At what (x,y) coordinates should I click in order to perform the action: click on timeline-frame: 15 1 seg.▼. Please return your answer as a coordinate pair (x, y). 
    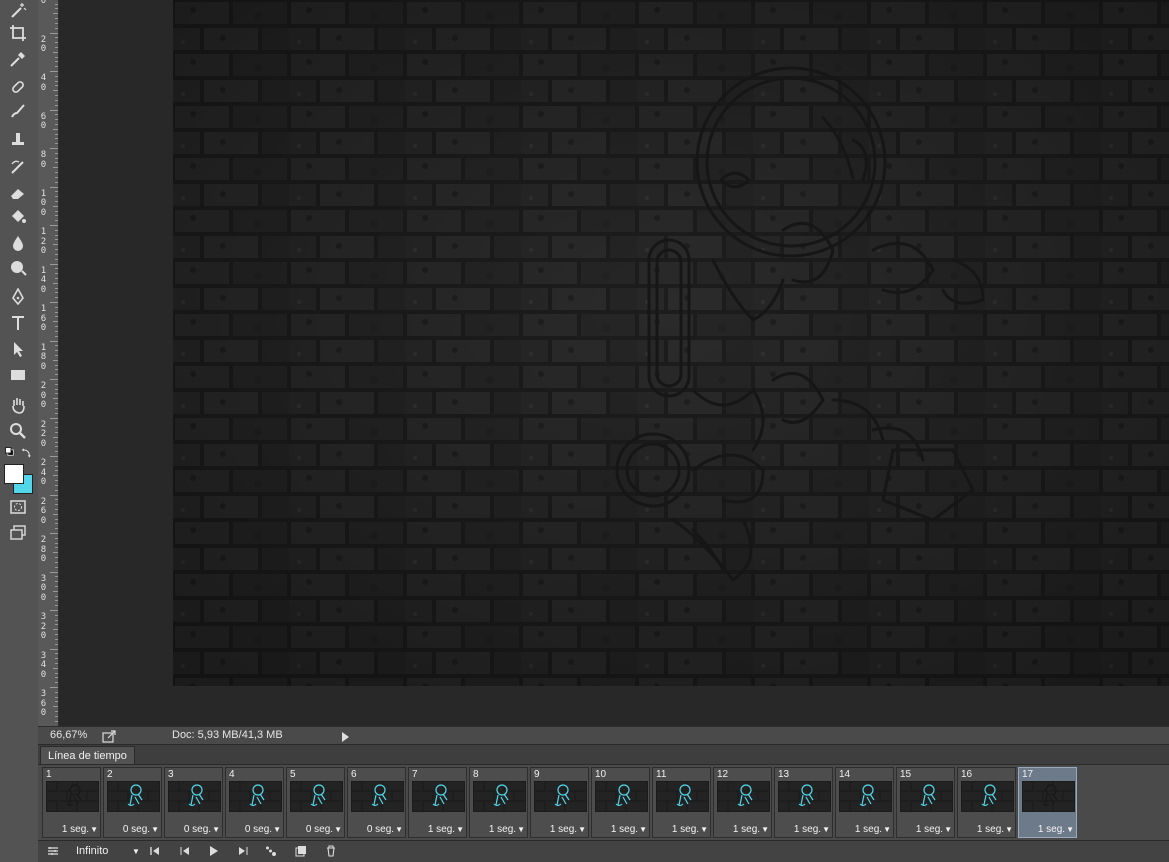
    Looking at the image, I should click on (925, 802).